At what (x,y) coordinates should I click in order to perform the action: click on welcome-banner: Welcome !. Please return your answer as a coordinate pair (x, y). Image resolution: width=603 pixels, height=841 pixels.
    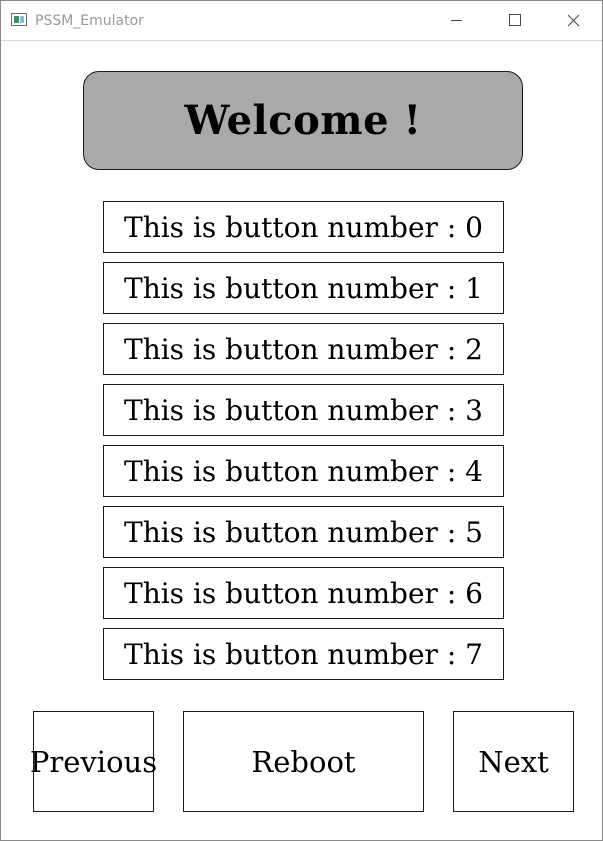
    Looking at the image, I should click on (303, 120).